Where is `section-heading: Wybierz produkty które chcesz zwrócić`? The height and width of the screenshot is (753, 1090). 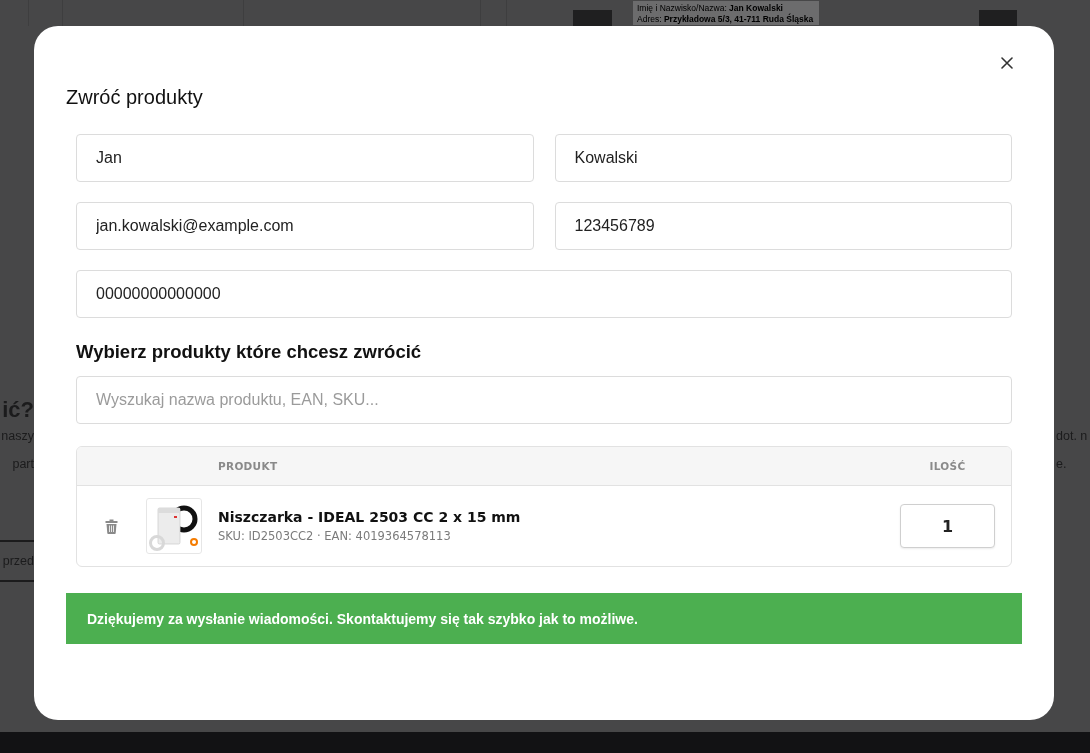
section-heading: Wybierz produkty które chcesz zwrócić is located at coordinates (249, 352).